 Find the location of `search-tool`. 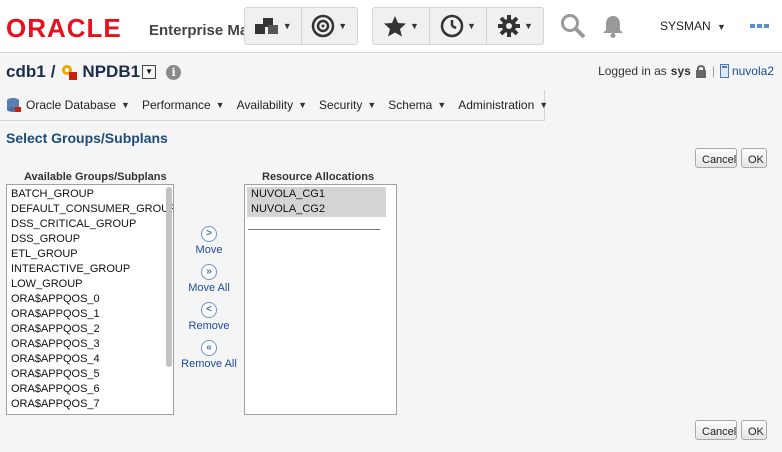

search-tool is located at coordinates (573, 26).